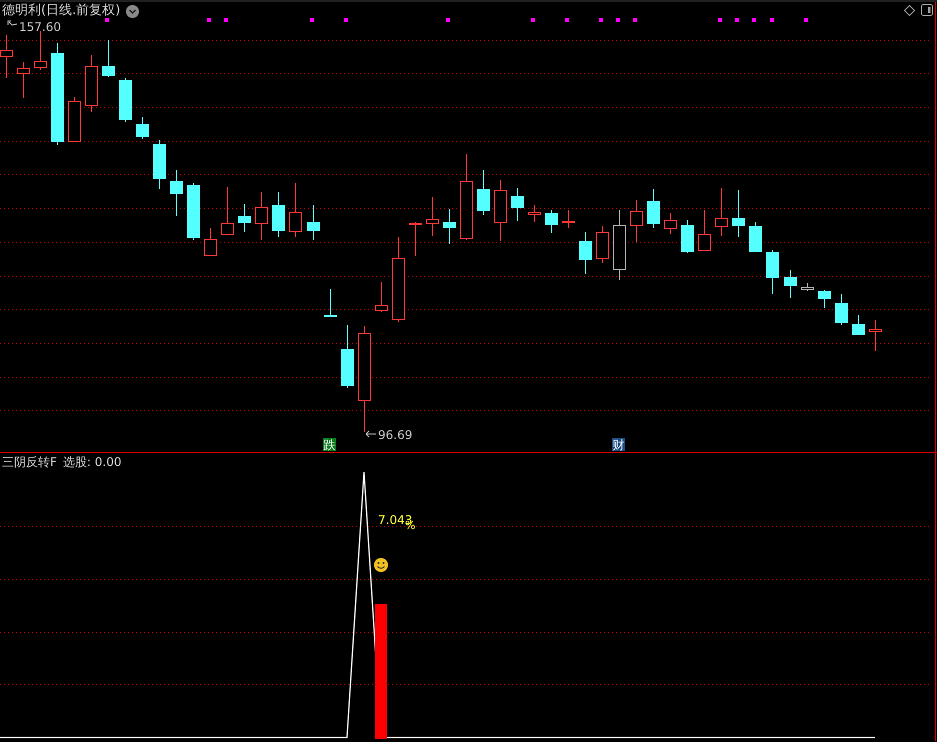 The image size is (937, 742). Describe the element at coordinates (329, 445) in the screenshot. I see `signal-marker: 跌` at that location.